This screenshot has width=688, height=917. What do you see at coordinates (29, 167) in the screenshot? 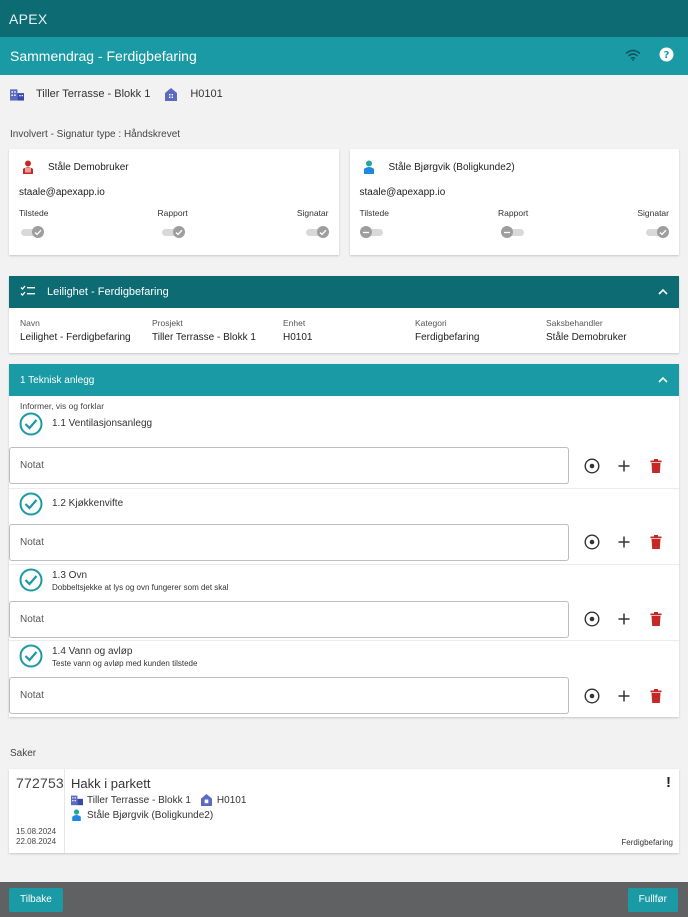
I see `person-red-icon` at bounding box center [29, 167].